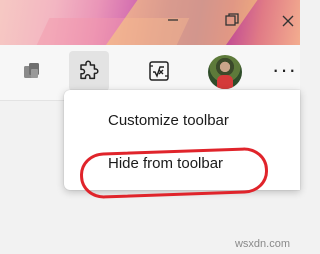 This screenshot has height=254, width=320. I want to click on collections-icon, so click(31, 70).